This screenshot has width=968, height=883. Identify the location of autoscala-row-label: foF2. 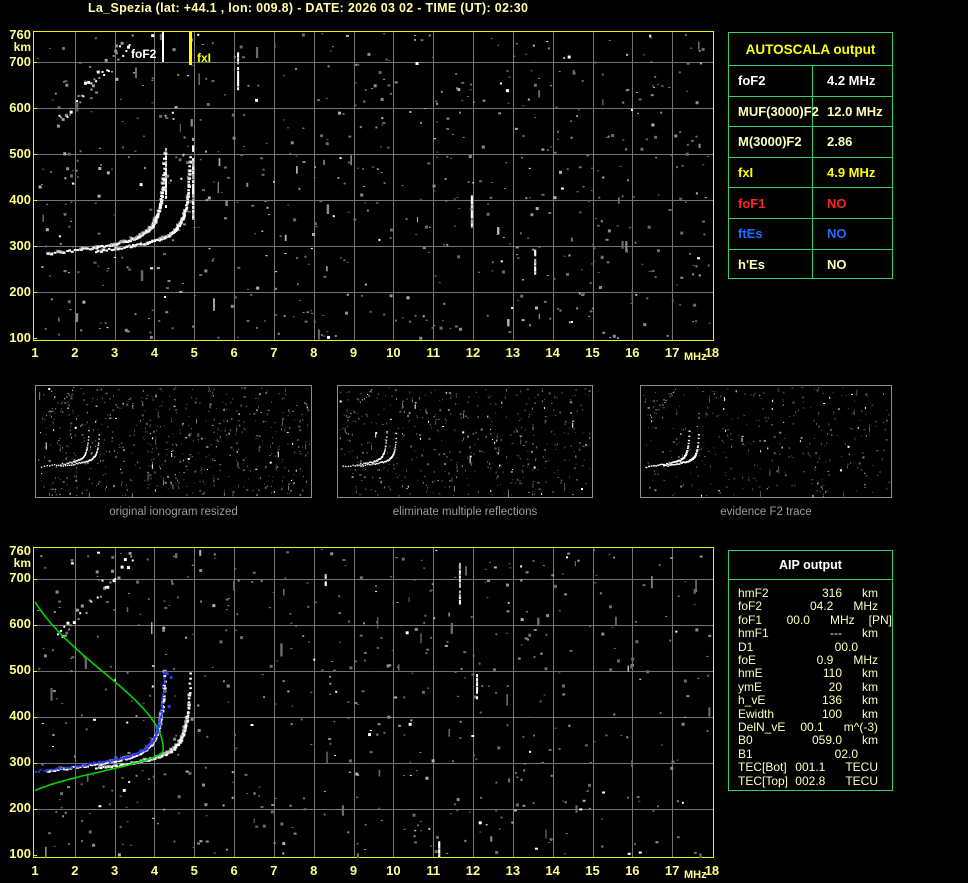
(771, 81).